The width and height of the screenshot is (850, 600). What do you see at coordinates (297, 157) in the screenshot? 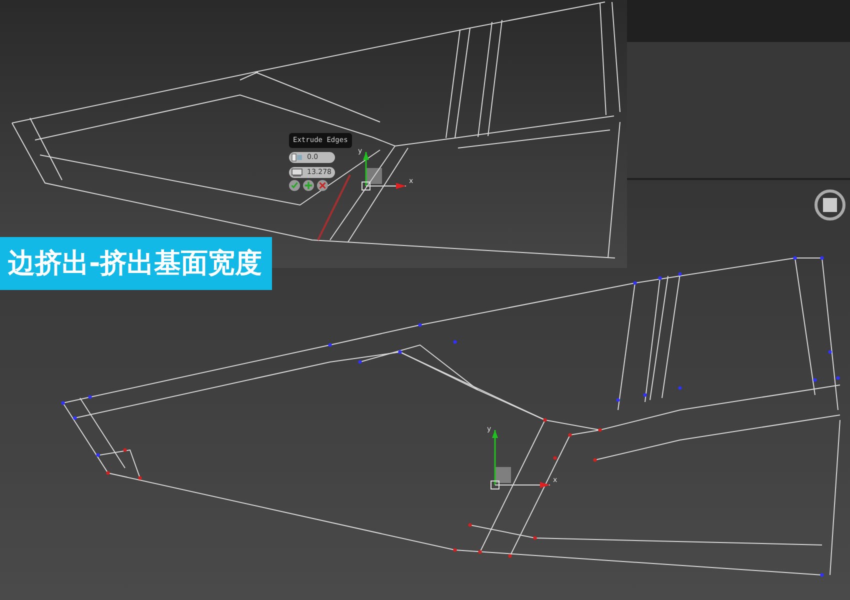
I see `height-icon` at bounding box center [297, 157].